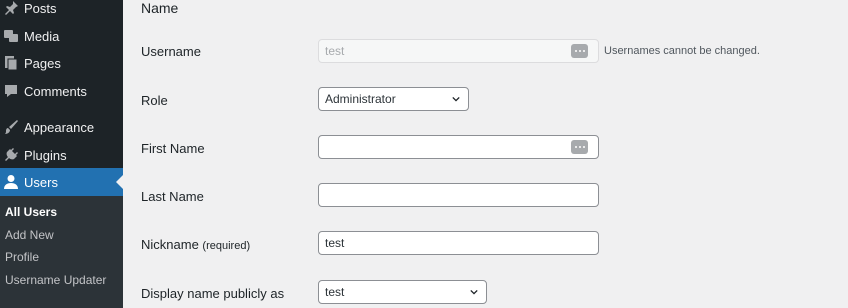 The image size is (848, 308). What do you see at coordinates (335, 292) in the screenshot?
I see `display-name-value: test` at bounding box center [335, 292].